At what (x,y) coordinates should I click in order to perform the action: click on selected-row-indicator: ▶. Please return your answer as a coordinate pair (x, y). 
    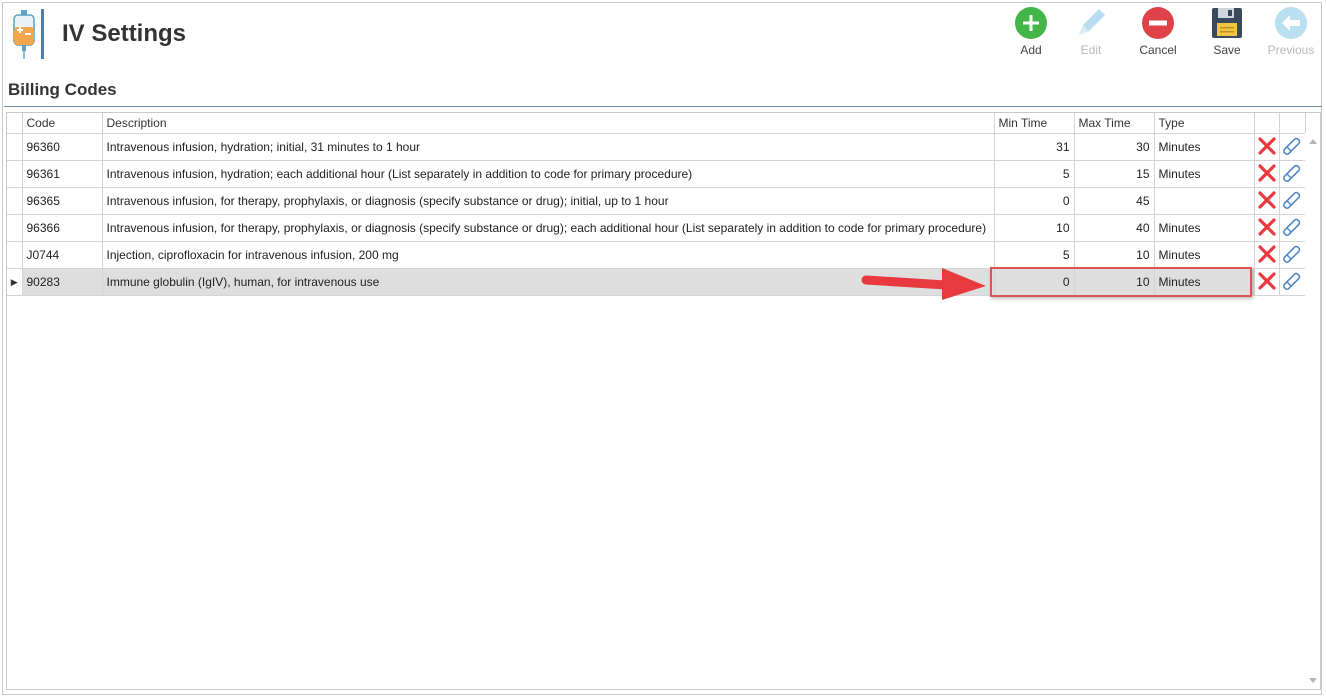
    Looking at the image, I should click on (15, 282).